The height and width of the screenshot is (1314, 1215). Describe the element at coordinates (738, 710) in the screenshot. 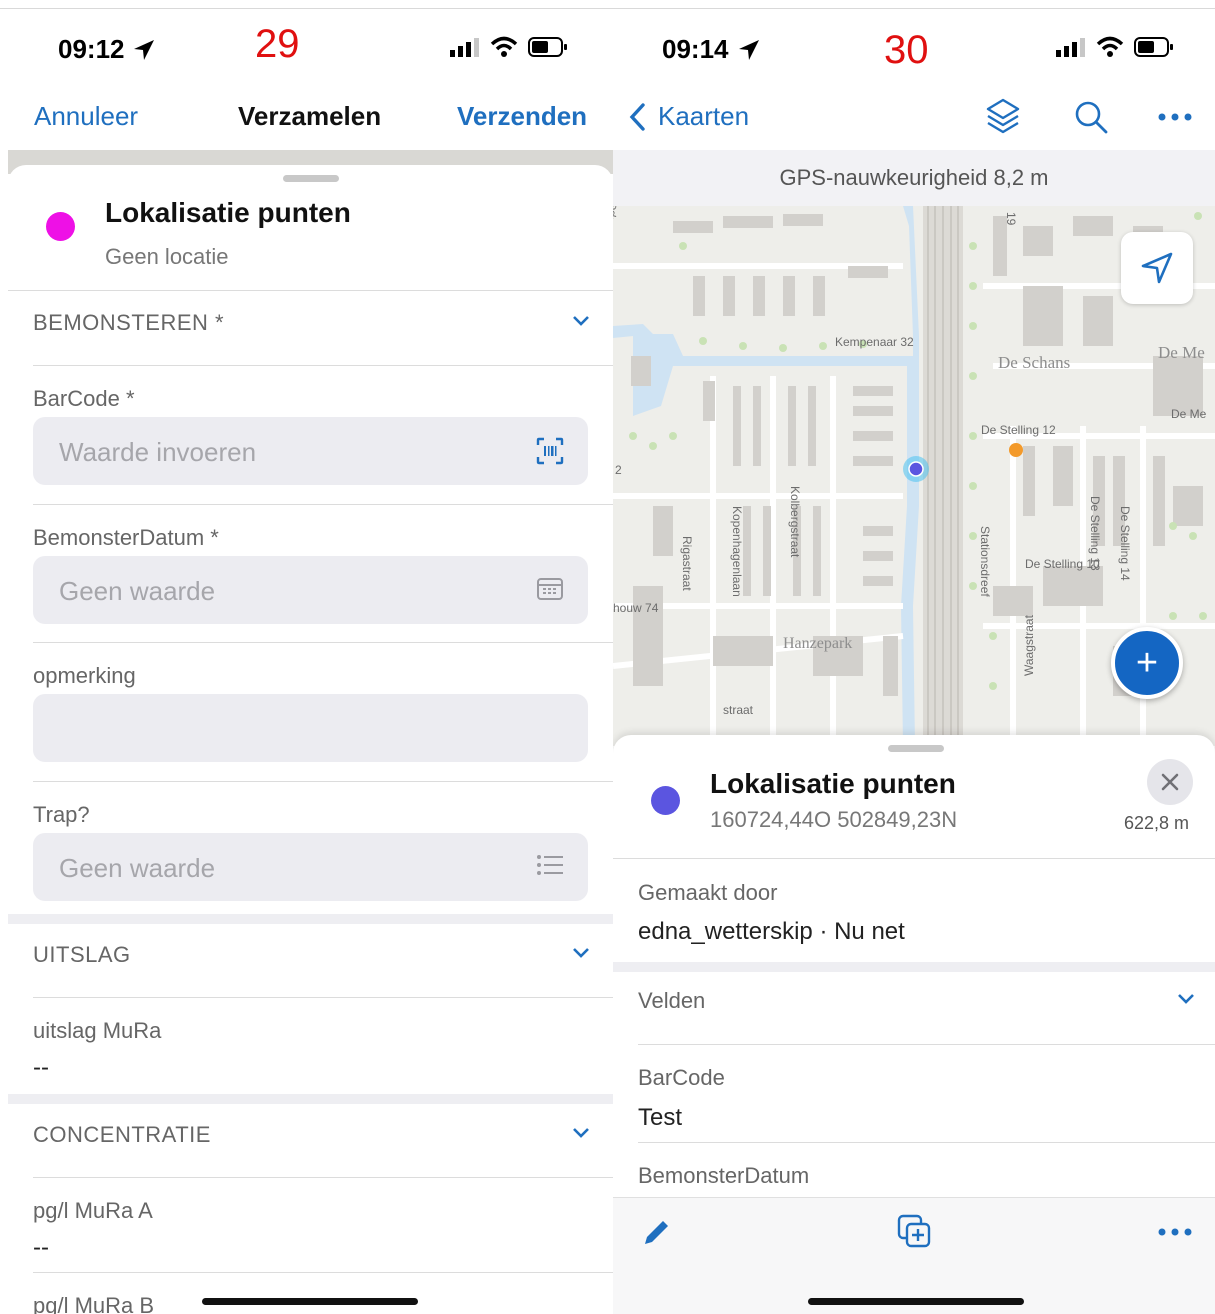

I see `map-label: straat` at that location.